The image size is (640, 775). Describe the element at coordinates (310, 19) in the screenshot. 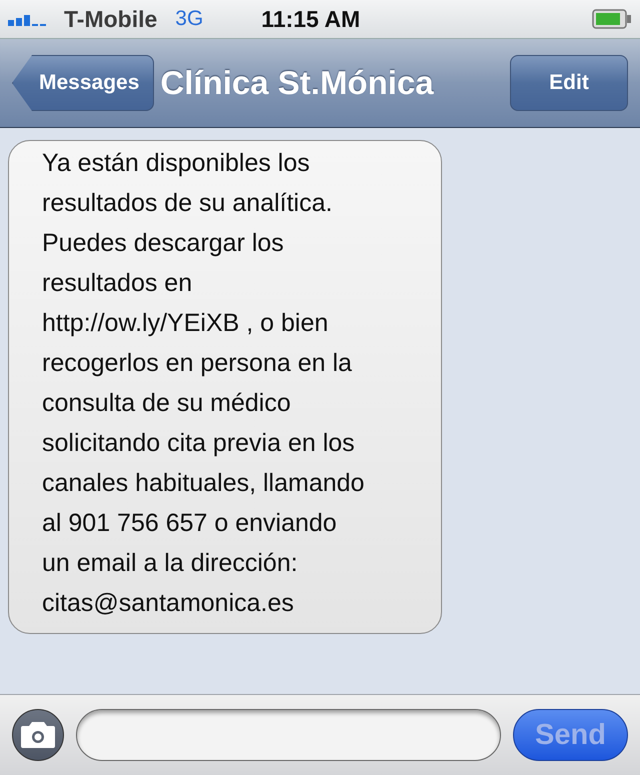

I see `clock-time: 11:15 AM` at that location.